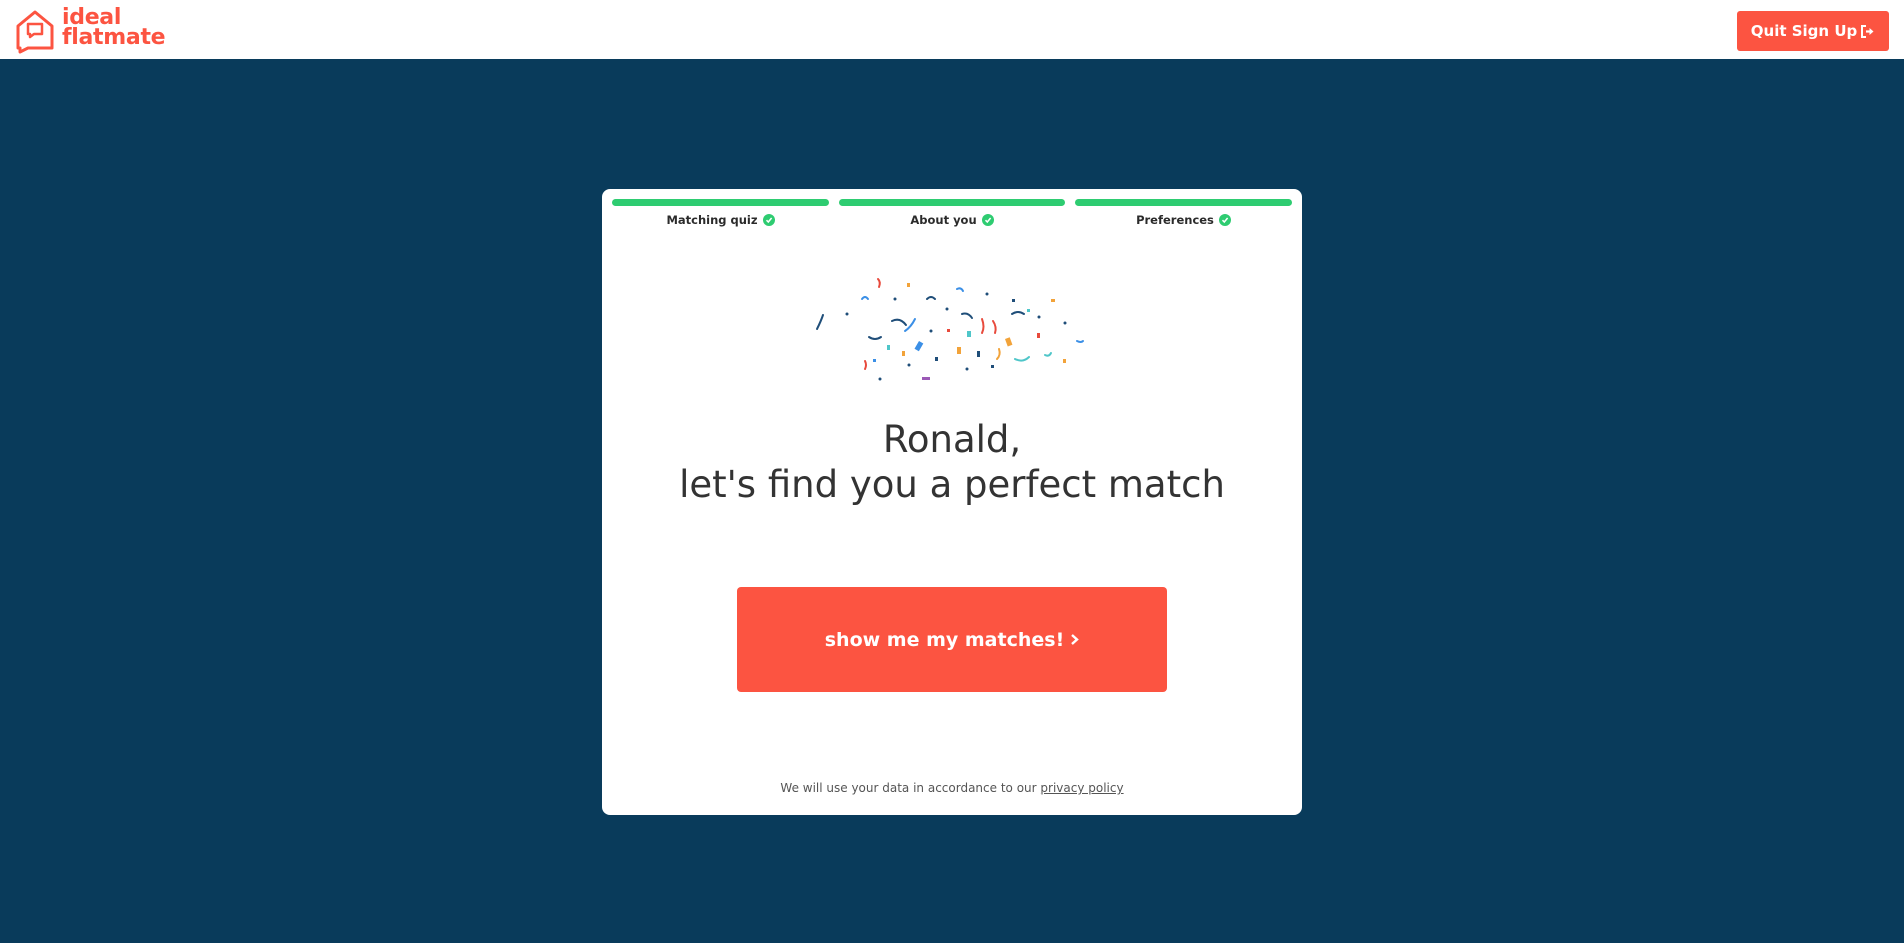  I want to click on logo-wordmark: ideal flatmate, so click(114, 28).